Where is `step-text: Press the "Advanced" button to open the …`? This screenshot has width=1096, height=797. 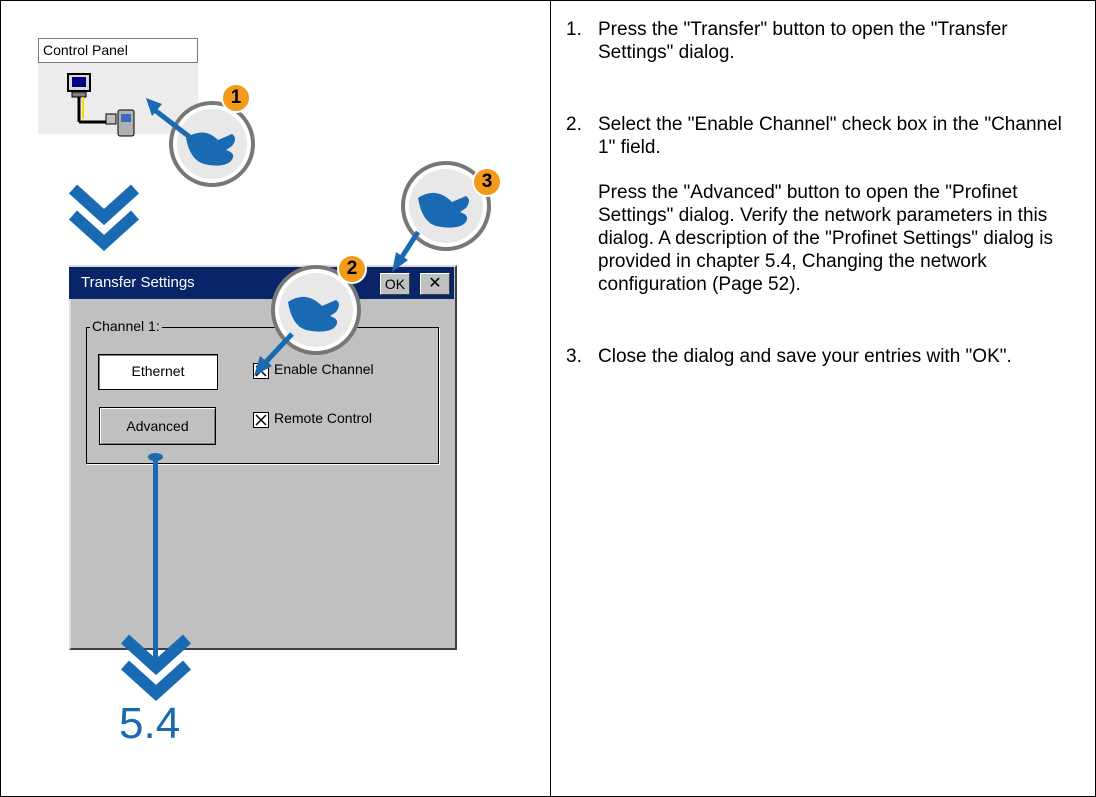 step-text: Press the "Advanced" button to open the … is located at coordinates (825, 238).